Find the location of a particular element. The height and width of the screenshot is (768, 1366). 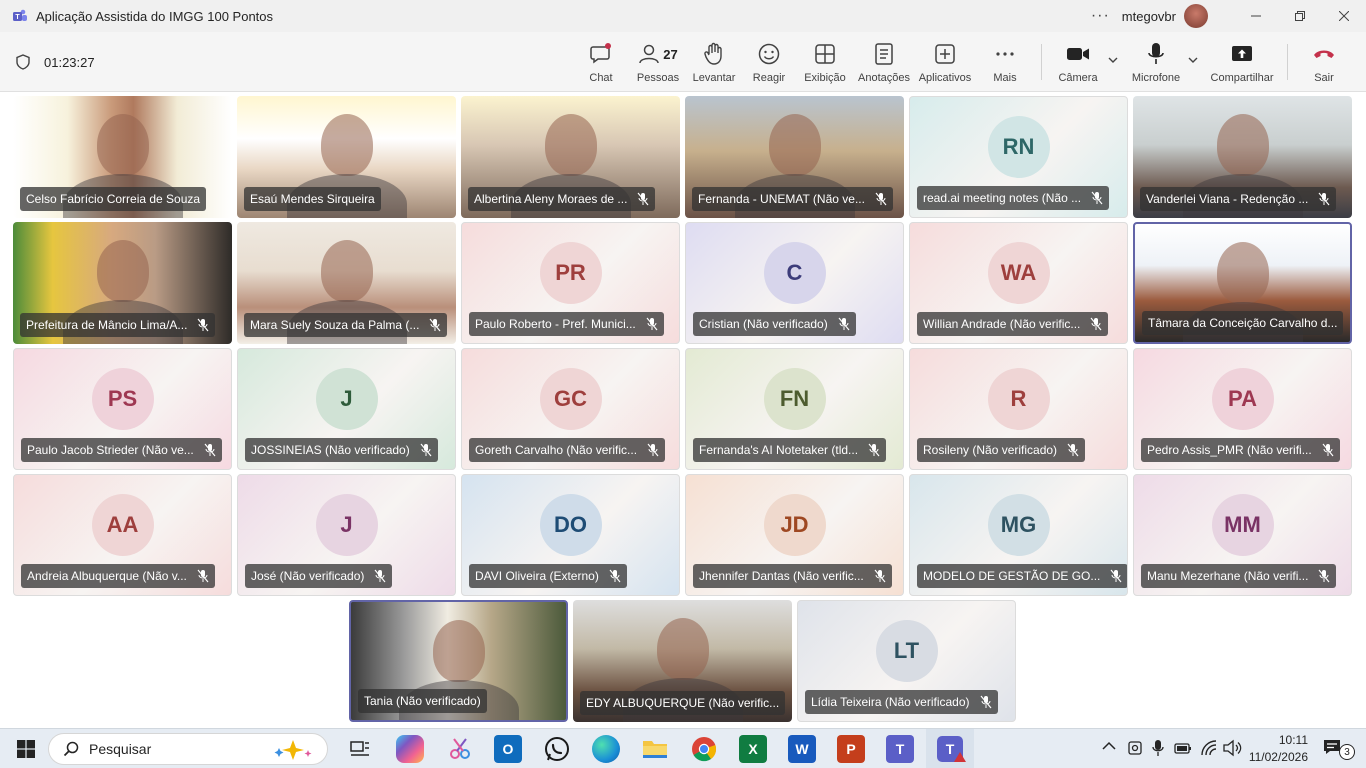

microphone-tray-icon is located at coordinates (1158, 749).